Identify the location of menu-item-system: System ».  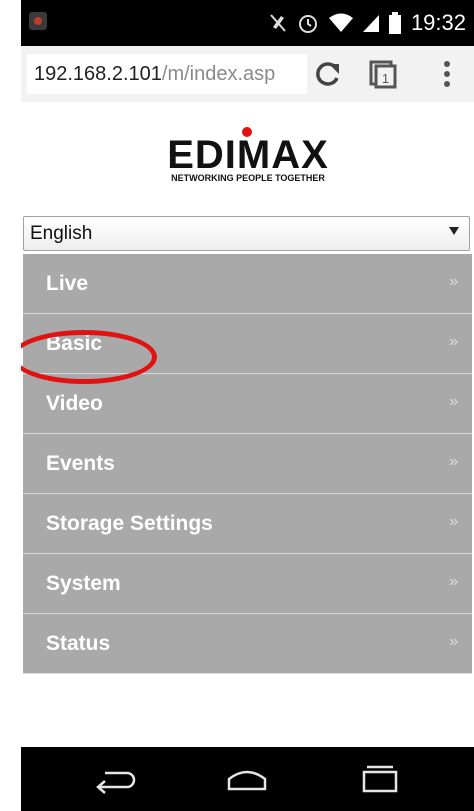
(247, 584).